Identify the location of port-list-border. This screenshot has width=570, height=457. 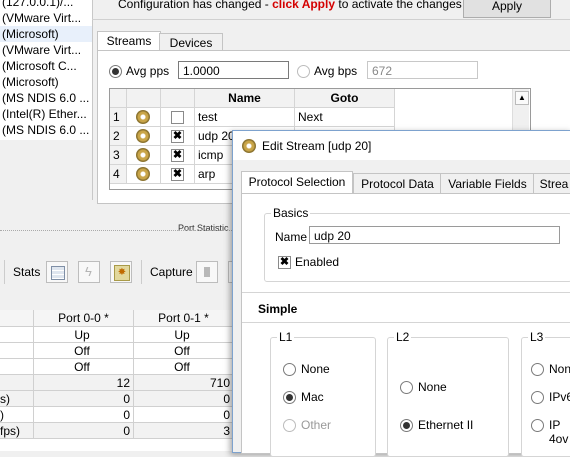
(92, 100).